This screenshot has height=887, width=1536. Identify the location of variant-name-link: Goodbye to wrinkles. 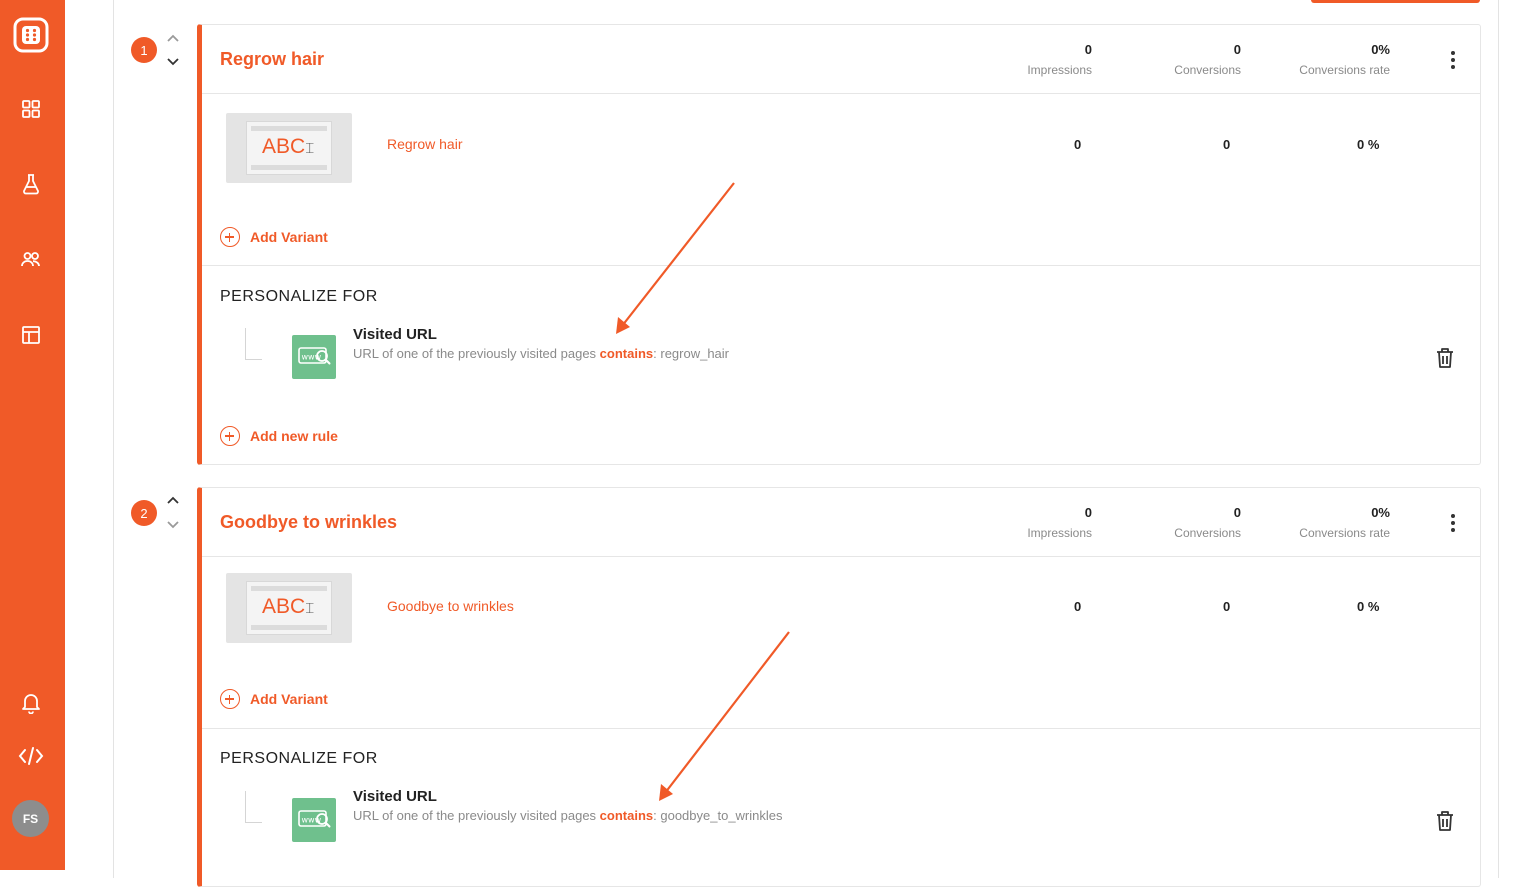
(450, 606).